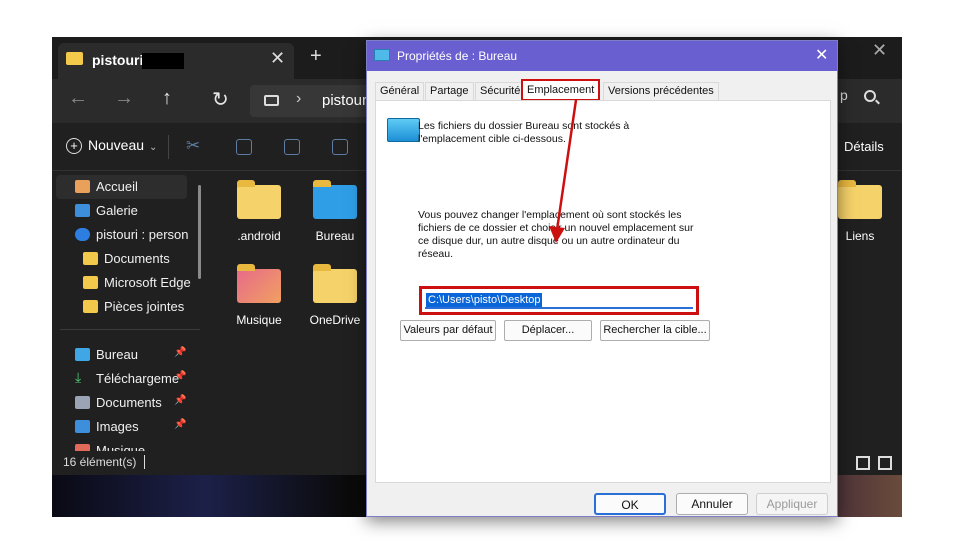 The height and width of the screenshot is (541, 964). I want to click on sidebar-item-documents-od: Documents, so click(129, 259).